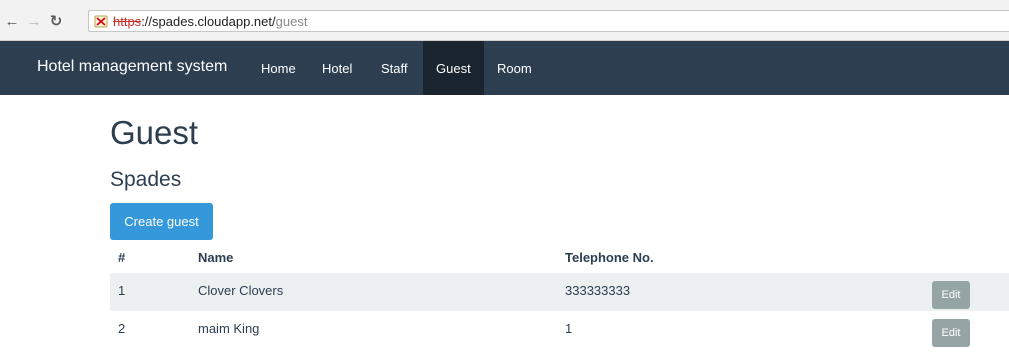 This screenshot has width=1009, height=356. What do you see at coordinates (122, 328) in the screenshot?
I see `guest-number: 2` at bounding box center [122, 328].